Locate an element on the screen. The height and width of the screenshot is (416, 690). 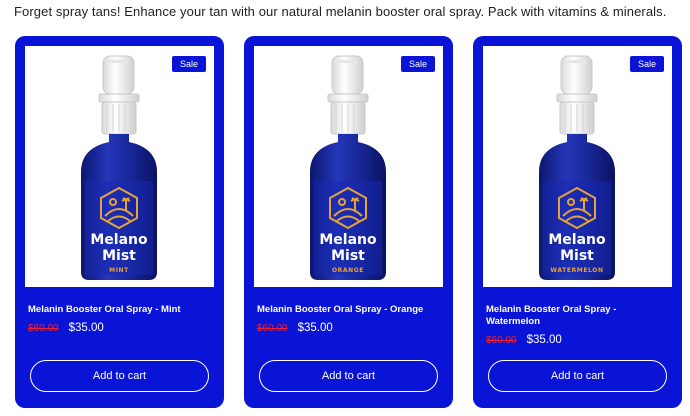
product-title: Melanin Booster Oral Spray - Orange is located at coordinates (349, 310).